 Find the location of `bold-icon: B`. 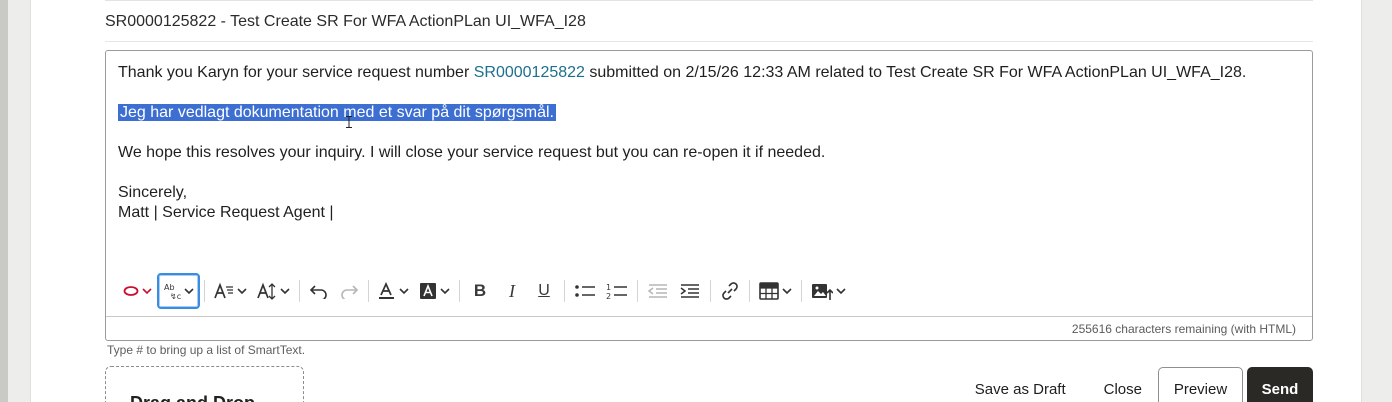

bold-icon: B is located at coordinates (480, 290).